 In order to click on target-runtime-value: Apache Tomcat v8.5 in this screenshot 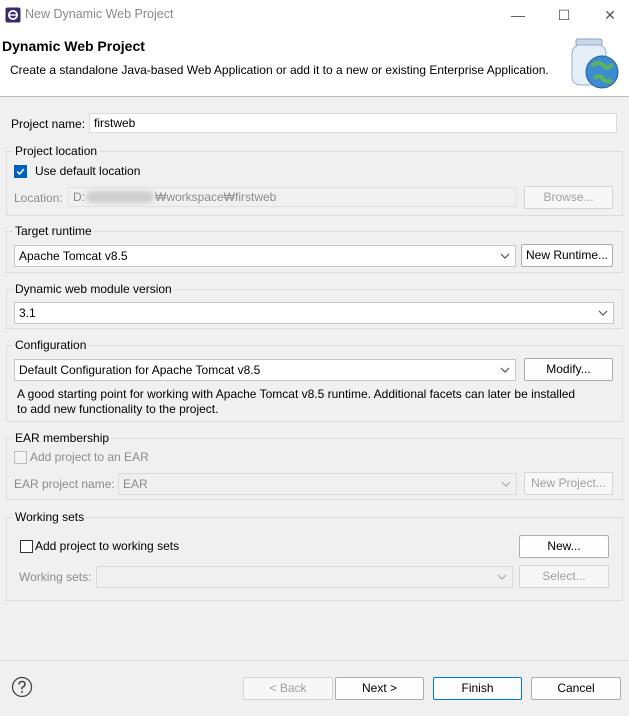, I will do `click(73, 256)`.